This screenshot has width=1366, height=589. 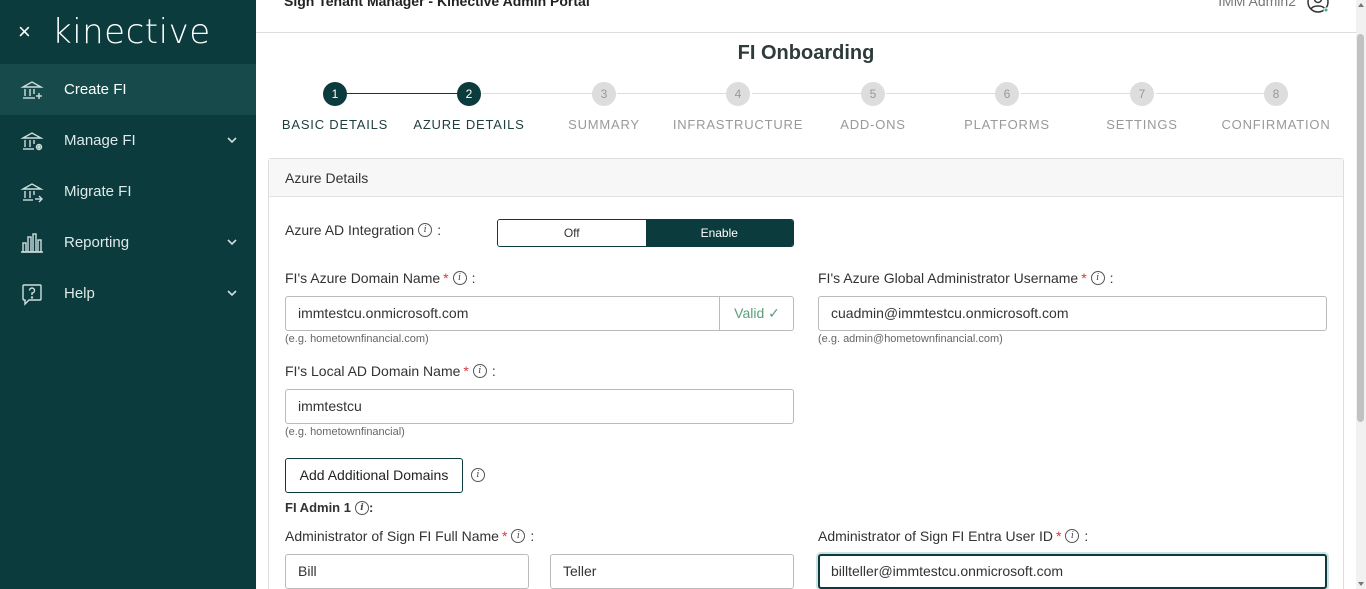 What do you see at coordinates (1007, 124) in the screenshot?
I see `step-label: PLATFORMS` at bounding box center [1007, 124].